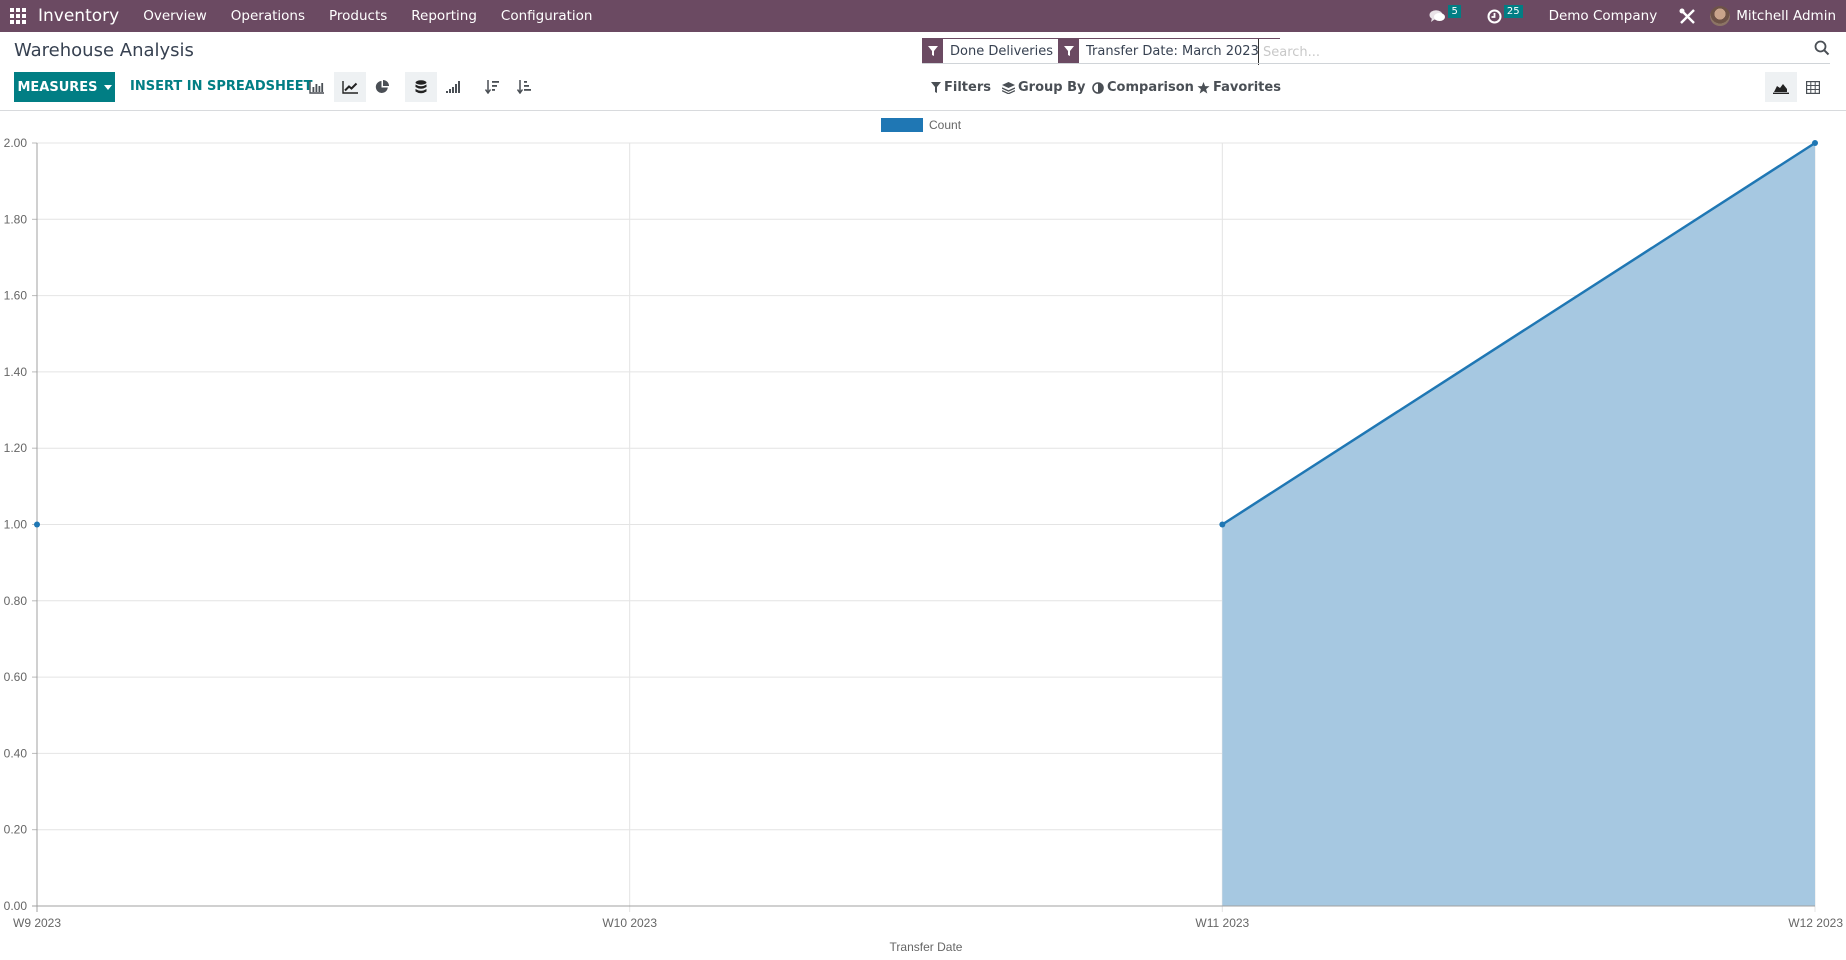  I want to click on y-tick-label: 1.20, so click(16, 448).